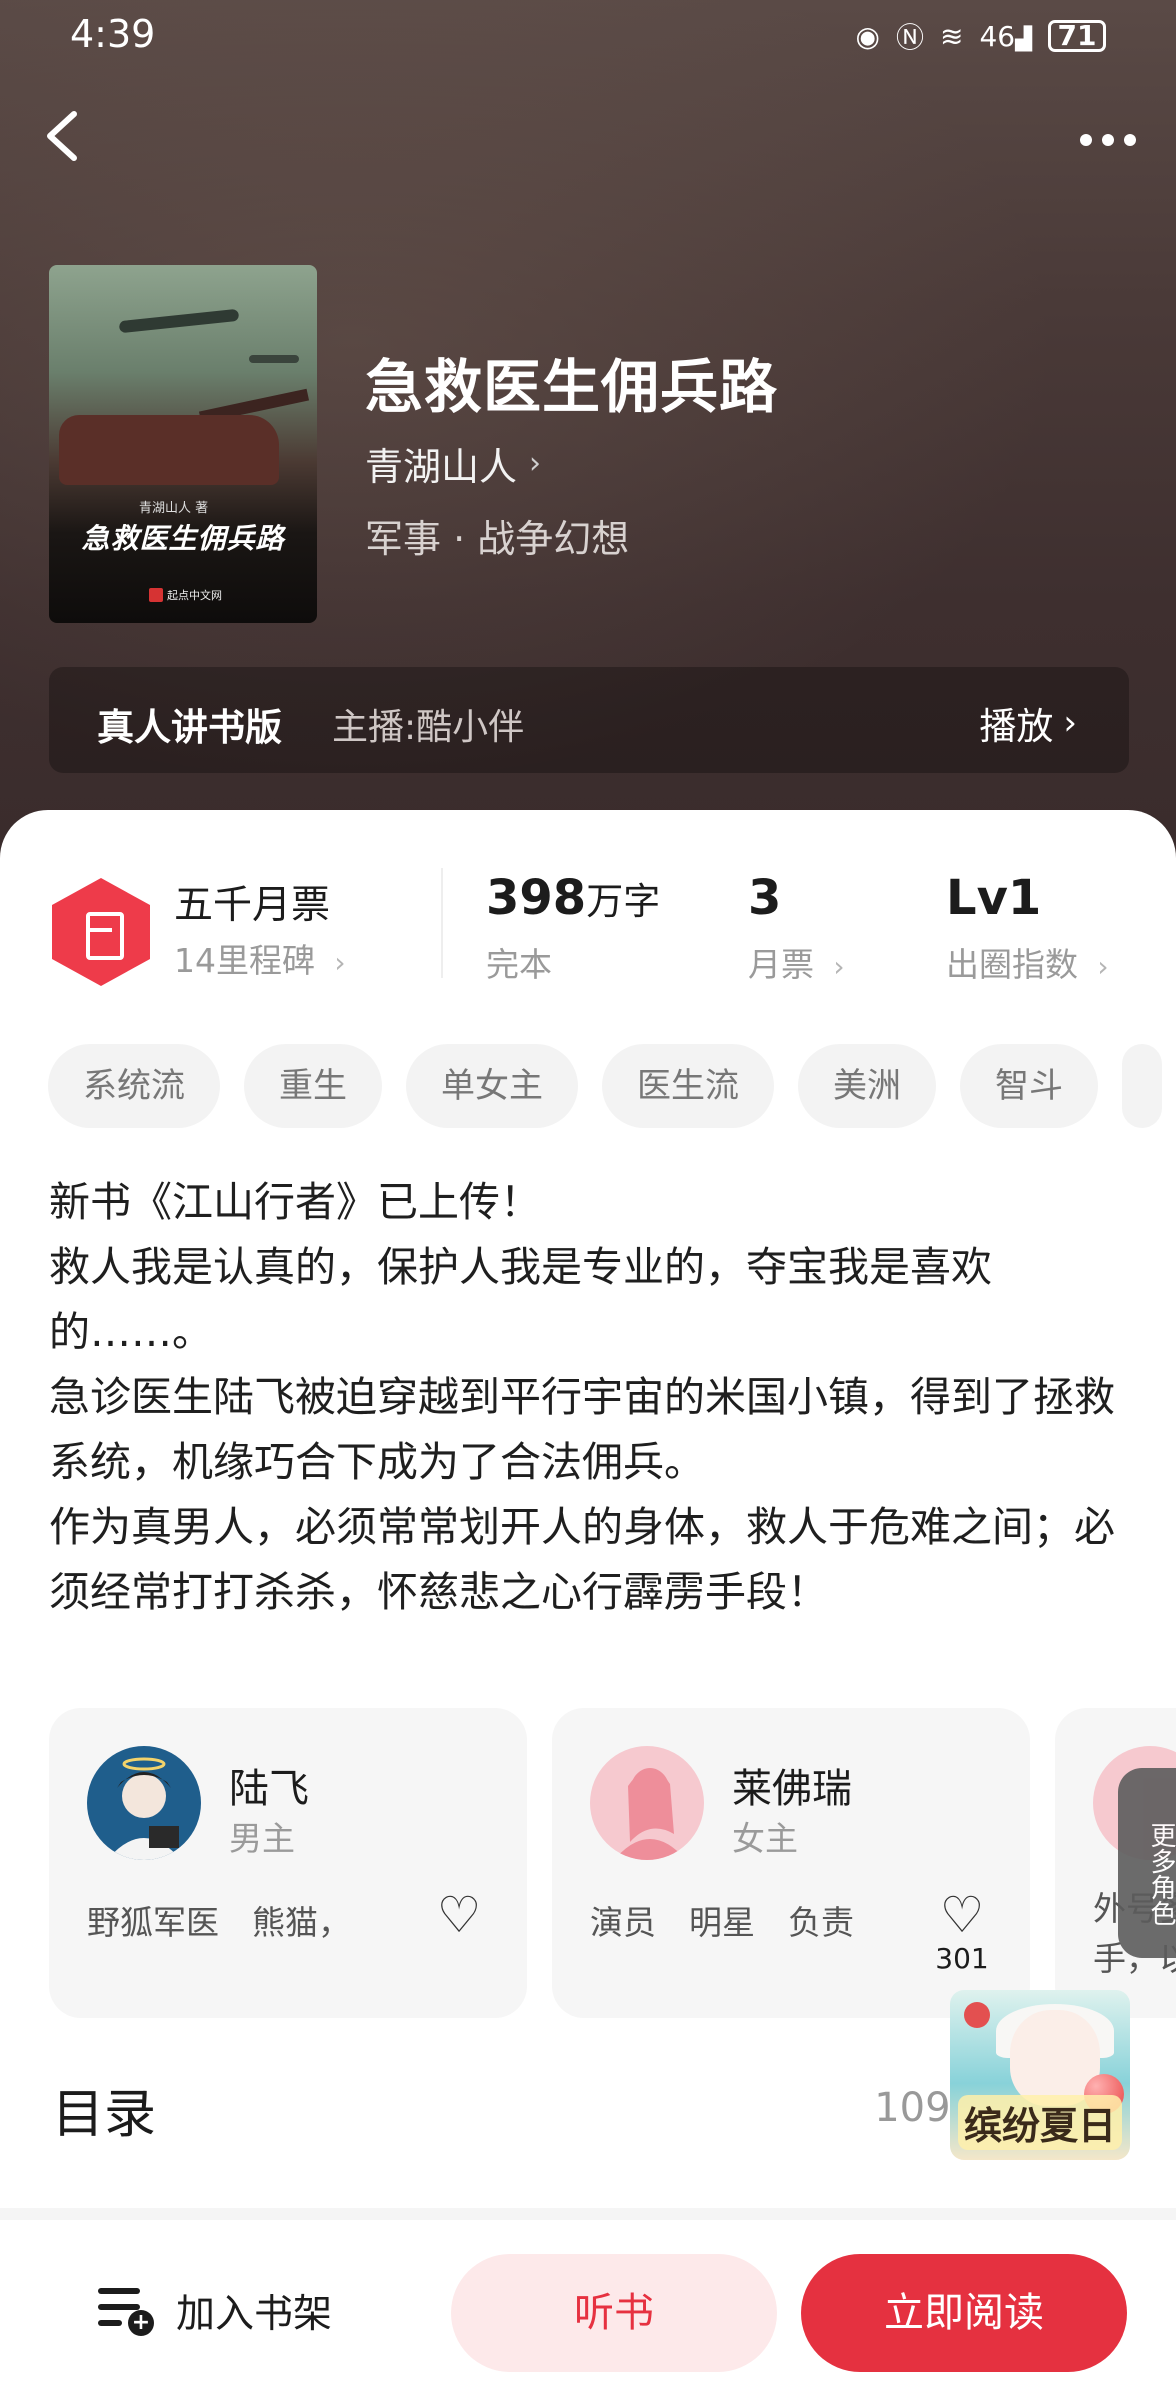 The height and width of the screenshot is (2400, 1176). What do you see at coordinates (1016, 726) in the screenshot?
I see `play-label: 播放` at bounding box center [1016, 726].